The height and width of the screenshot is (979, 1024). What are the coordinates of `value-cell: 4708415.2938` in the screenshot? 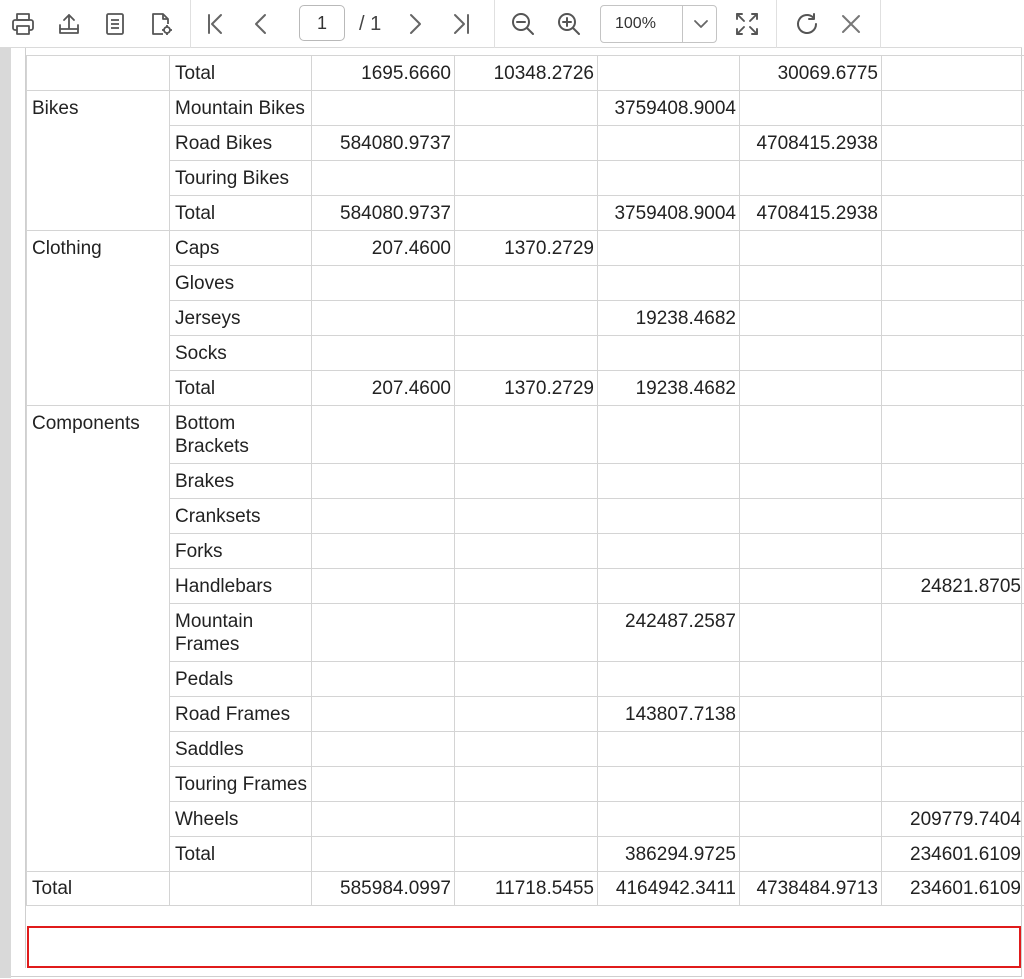 It's located at (810, 143).